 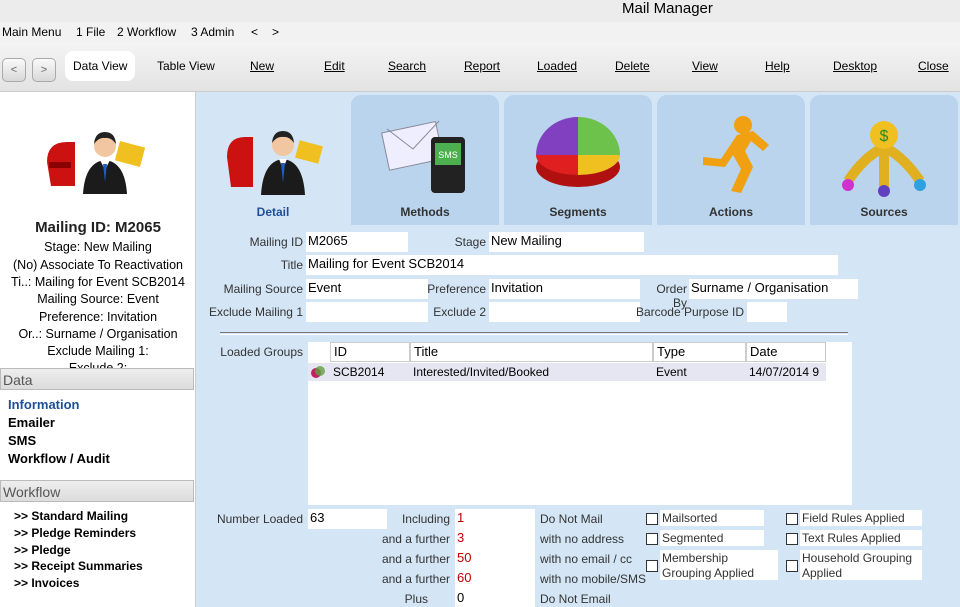 What do you see at coordinates (861, 518) in the screenshot?
I see `field-rules-label: Field Rules Applied` at bounding box center [861, 518].